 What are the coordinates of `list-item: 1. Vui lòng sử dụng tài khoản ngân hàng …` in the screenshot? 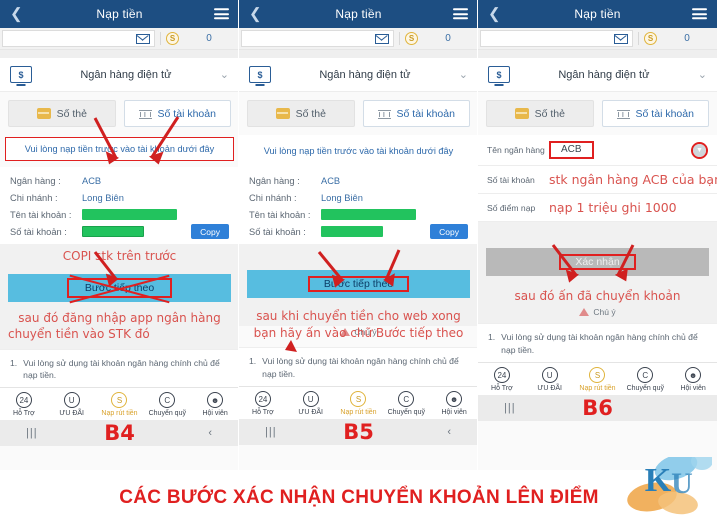 It's located at (358, 367).